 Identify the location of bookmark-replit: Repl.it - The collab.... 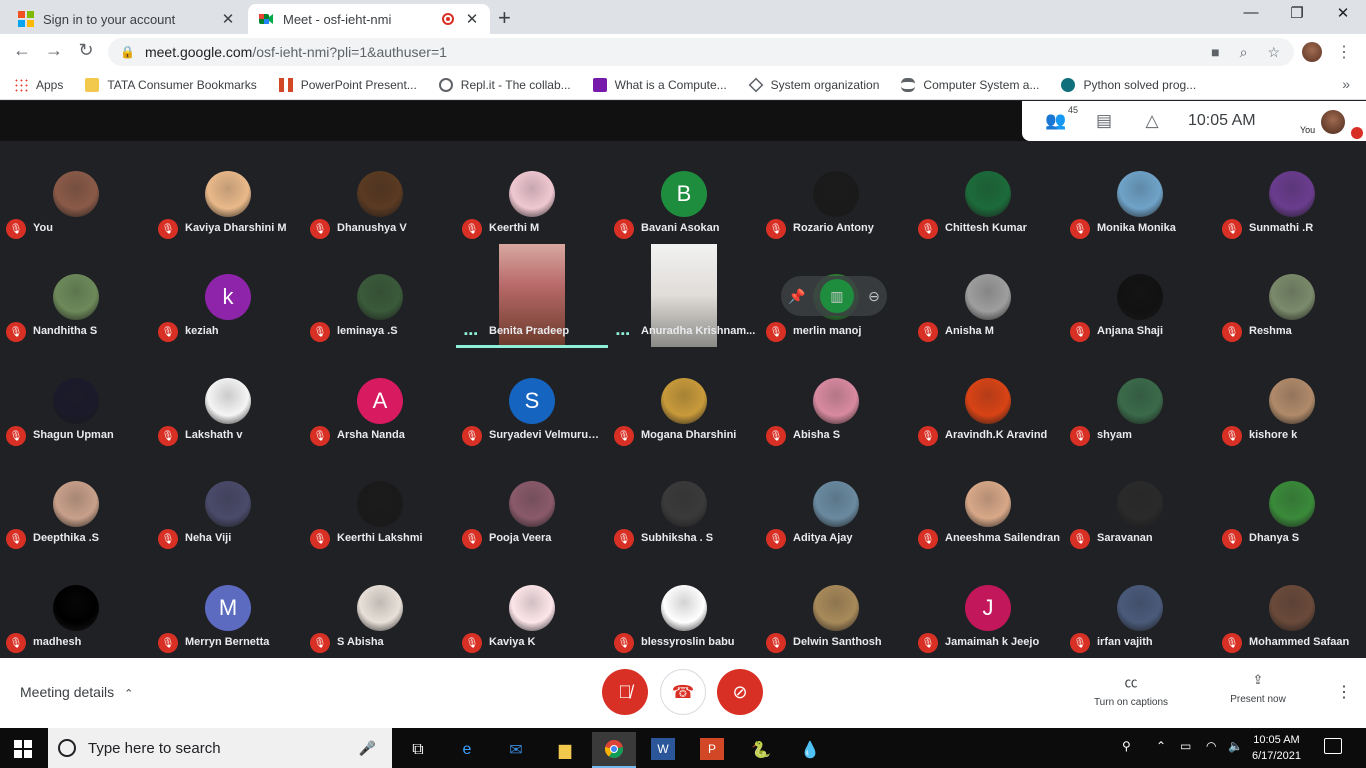
(504, 84).